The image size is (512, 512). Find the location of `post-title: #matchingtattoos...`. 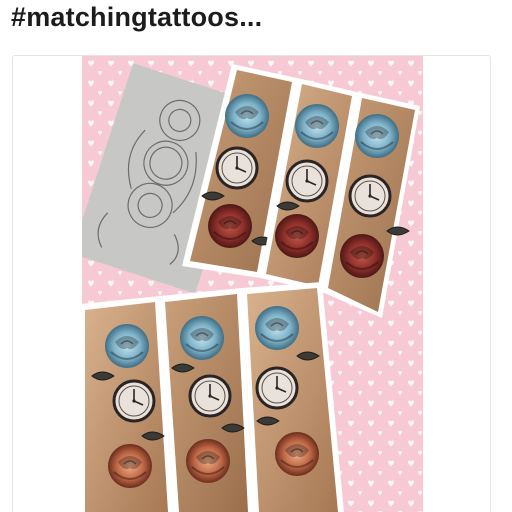

post-title: #matchingtattoos... is located at coordinates (137, 17).